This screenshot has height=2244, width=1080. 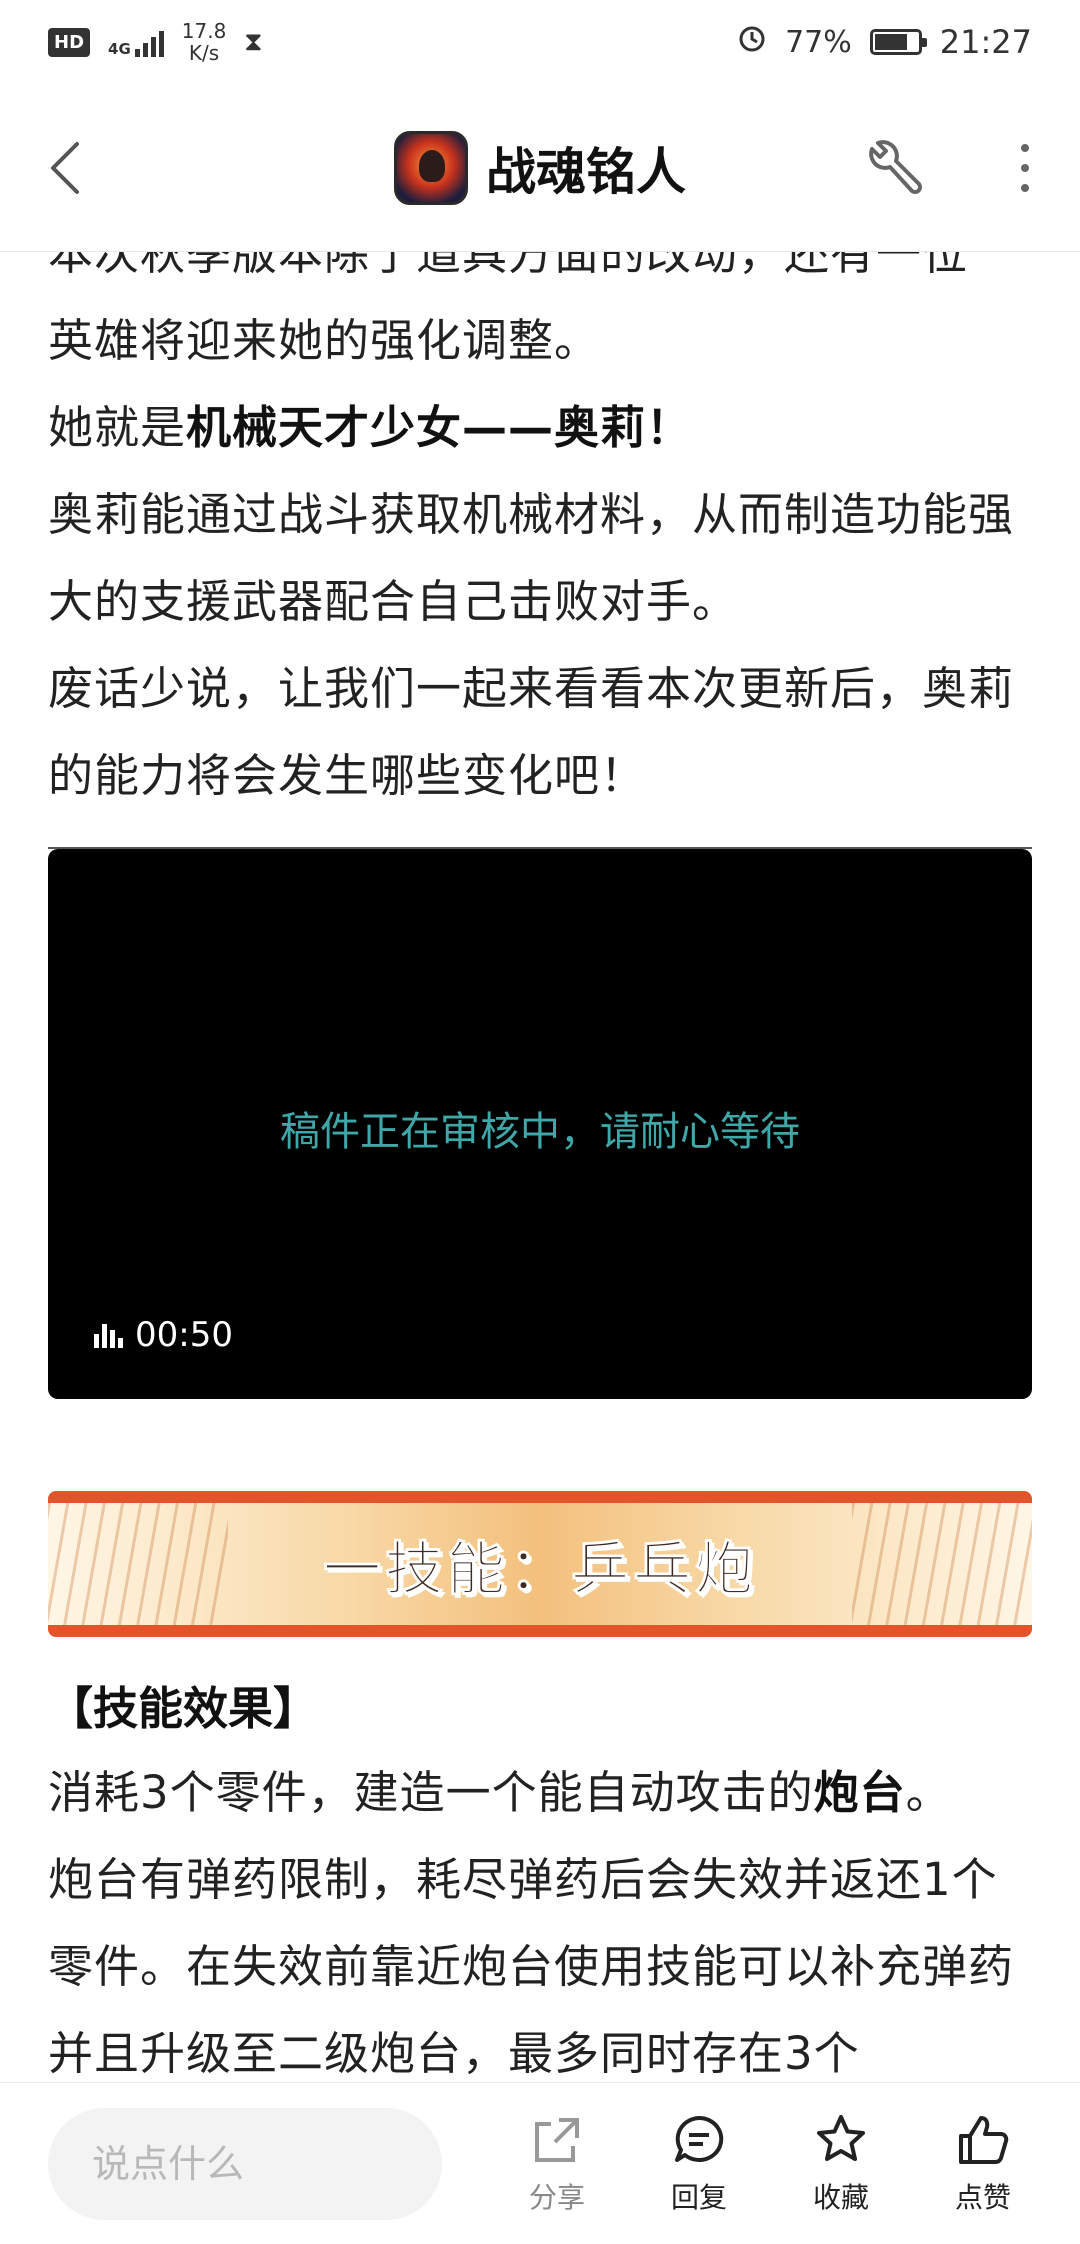 I want to click on wrench-button, so click(x=895, y=168).